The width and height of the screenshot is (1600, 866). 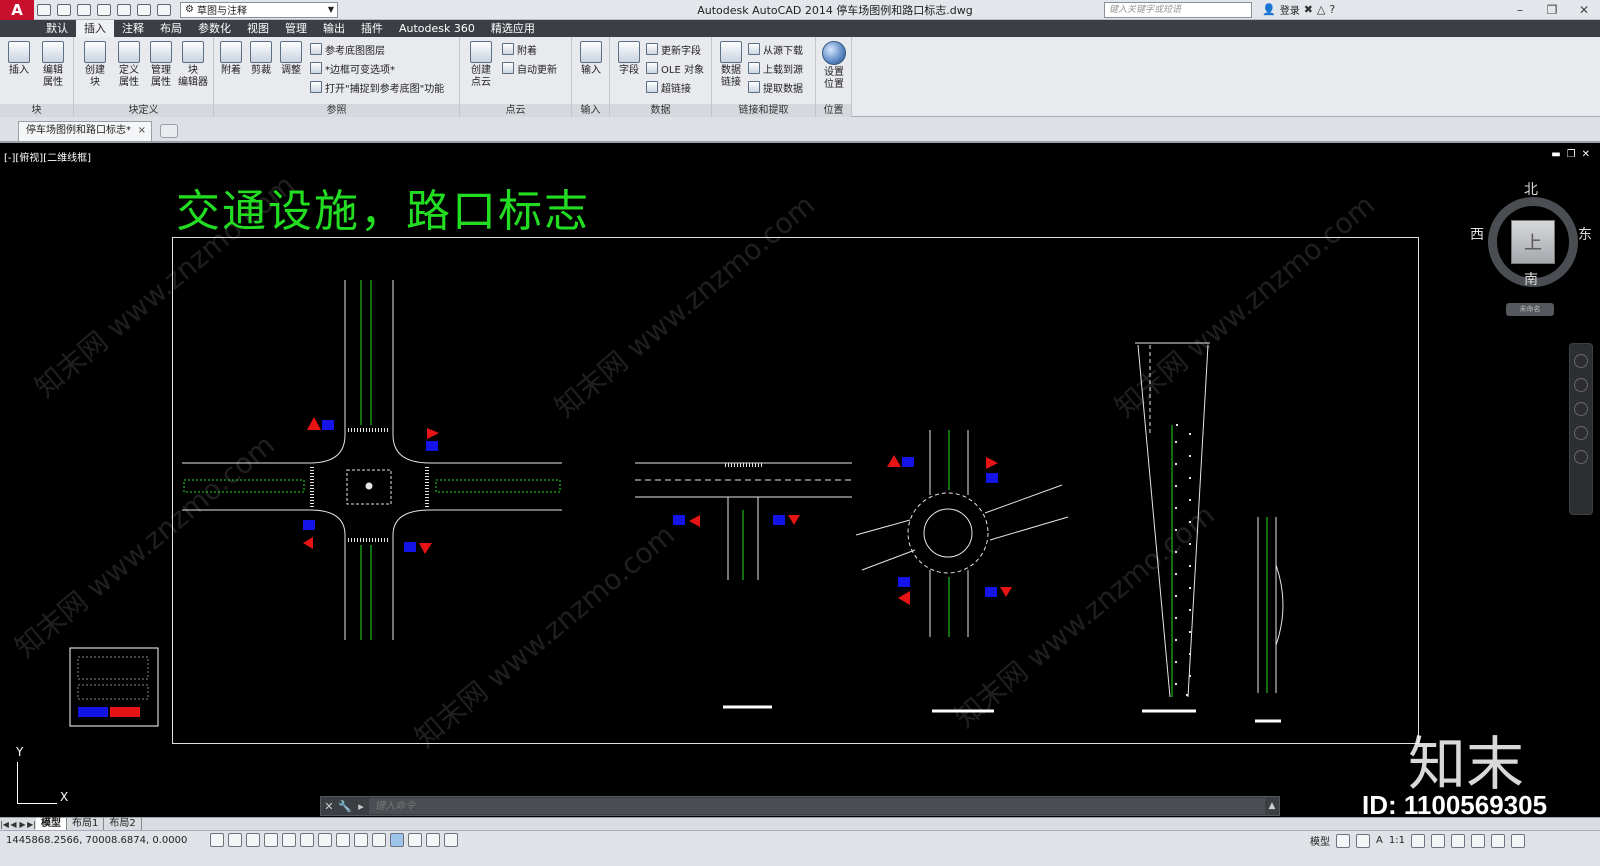 I want to click on update-fields-button: 更新字段, so click(x=673, y=49).